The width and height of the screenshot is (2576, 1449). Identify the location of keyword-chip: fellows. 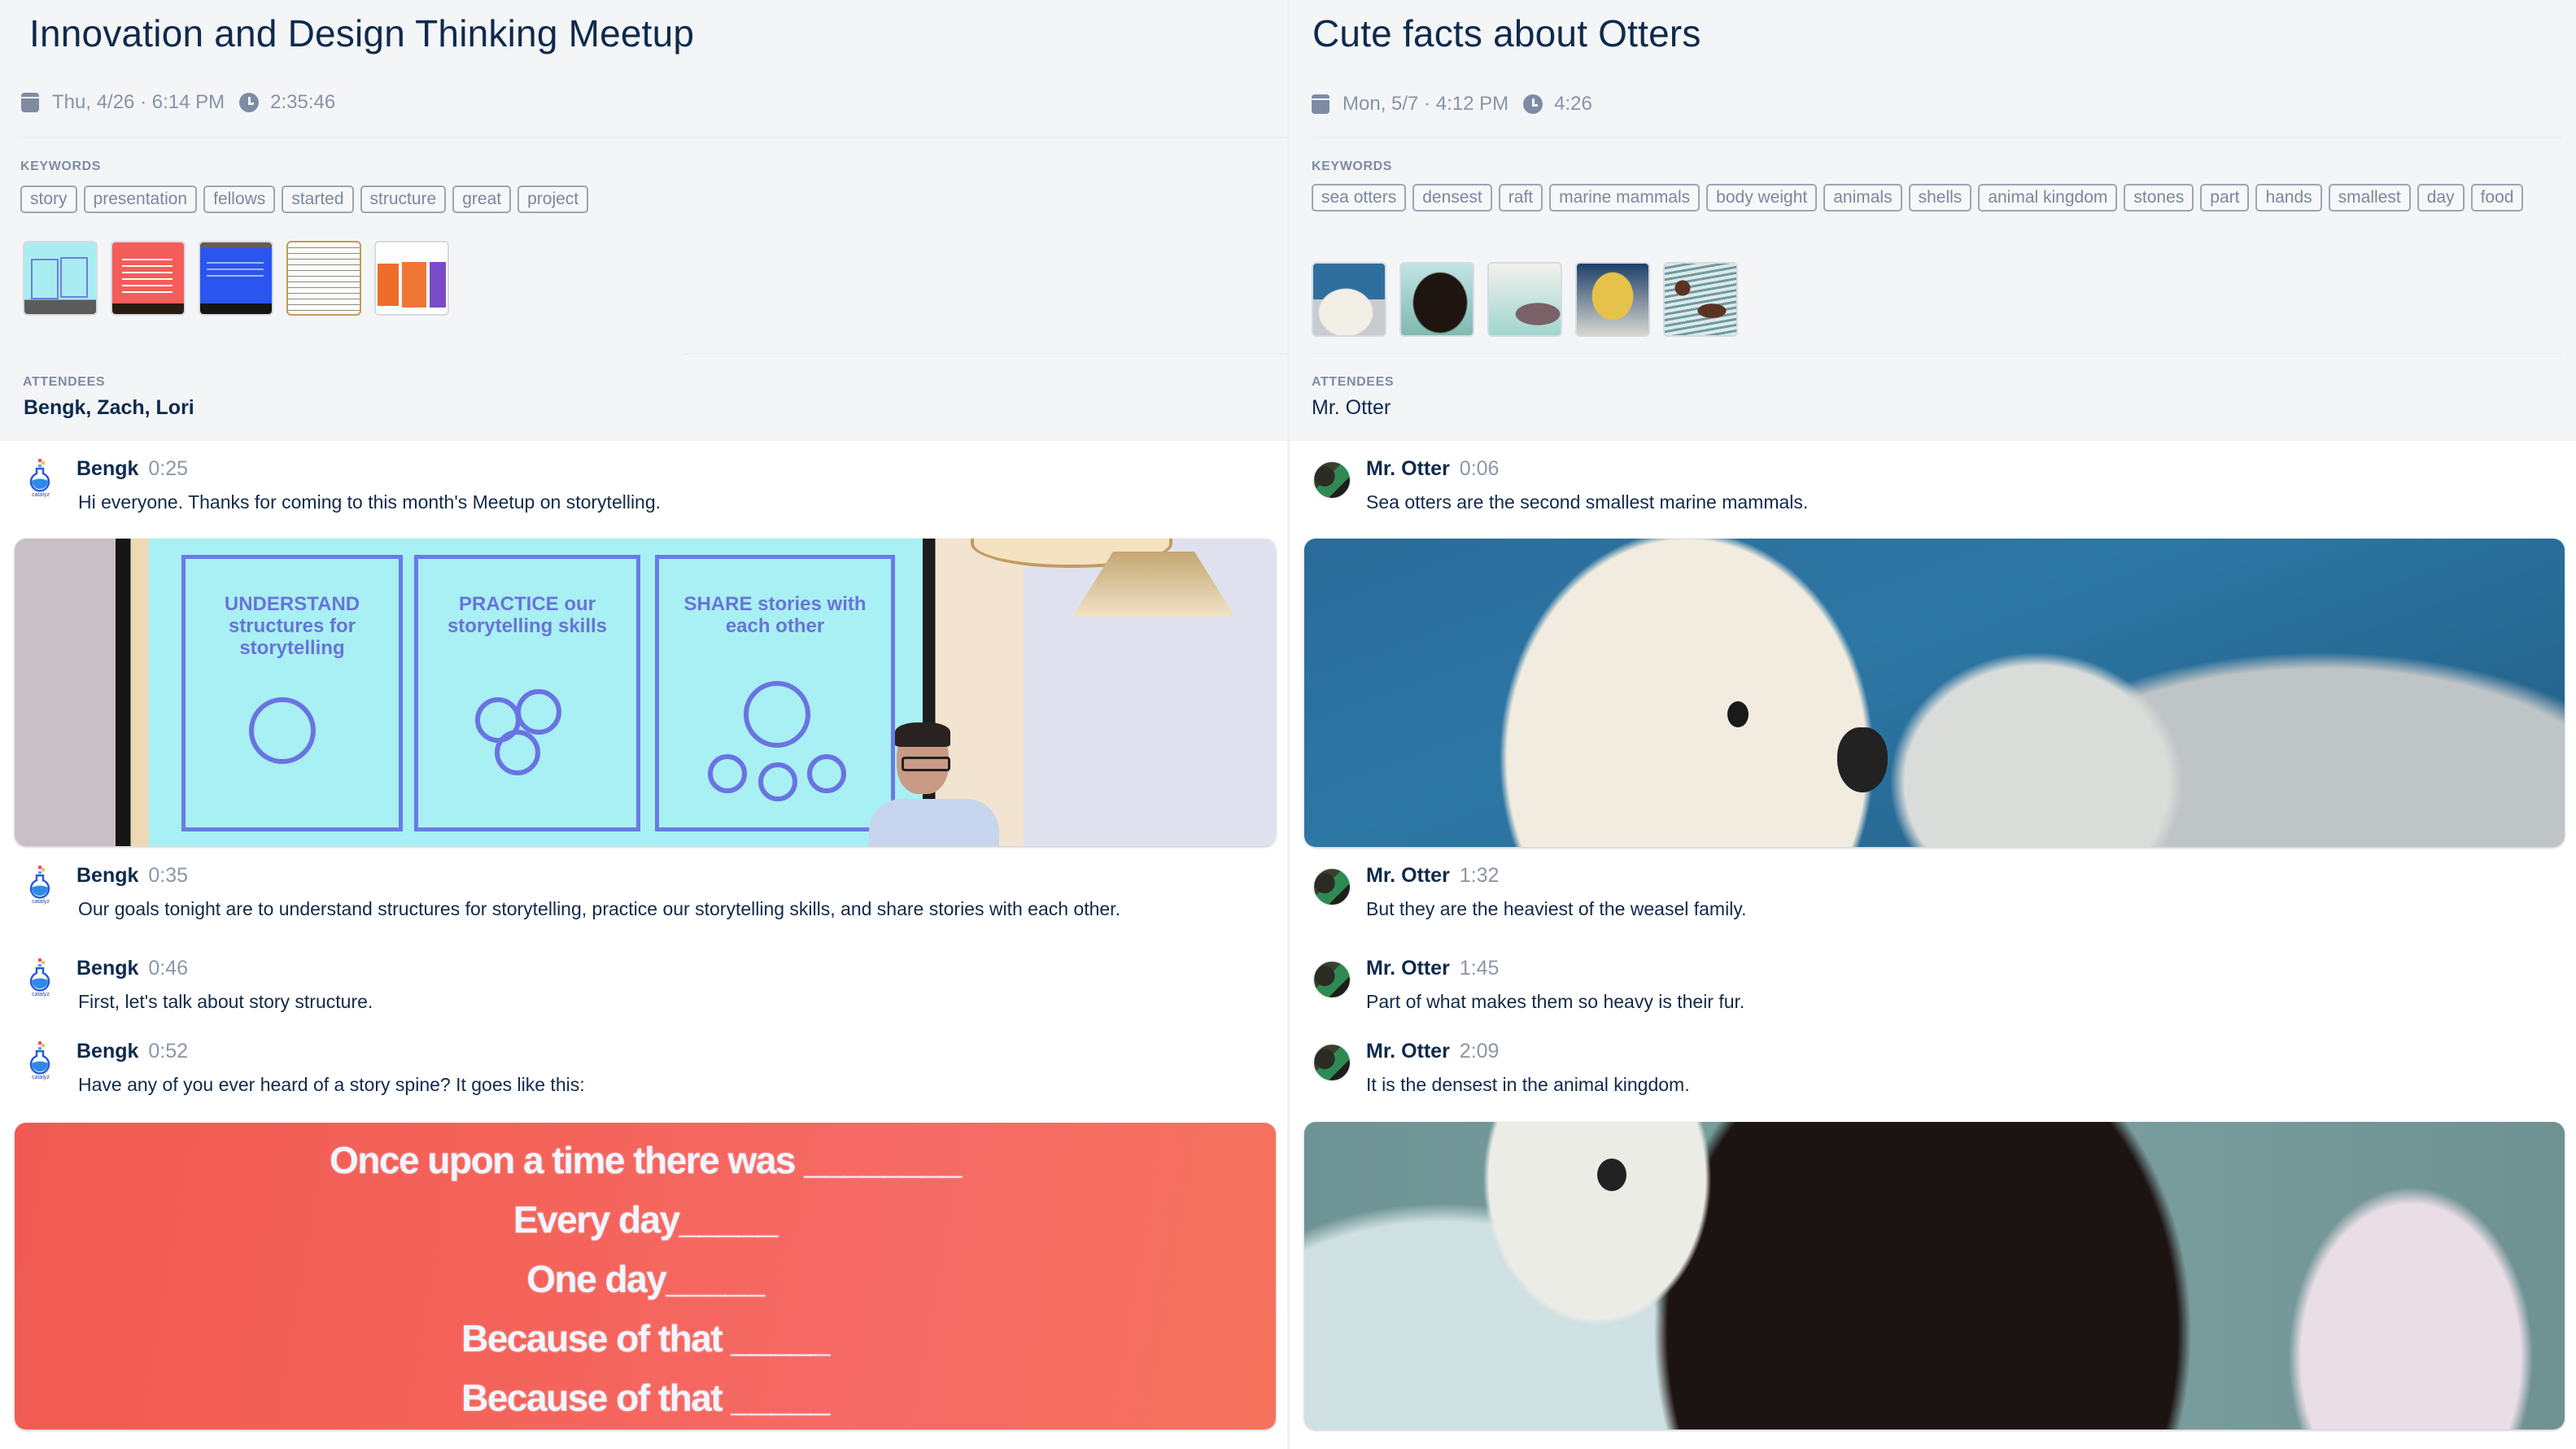
(239, 199).